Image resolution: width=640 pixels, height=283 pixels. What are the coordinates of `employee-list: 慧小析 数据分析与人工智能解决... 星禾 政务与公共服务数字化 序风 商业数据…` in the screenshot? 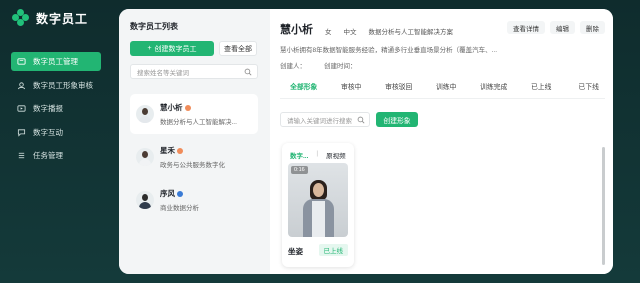 It's located at (194, 158).